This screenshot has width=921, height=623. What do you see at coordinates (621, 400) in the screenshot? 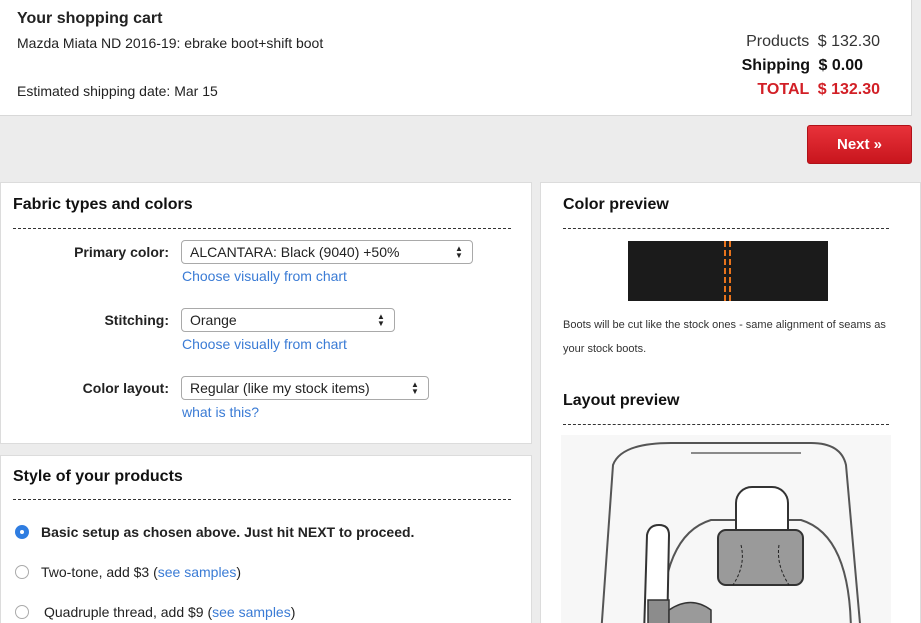
I see `layout-preview-title: Layout preview` at bounding box center [621, 400].